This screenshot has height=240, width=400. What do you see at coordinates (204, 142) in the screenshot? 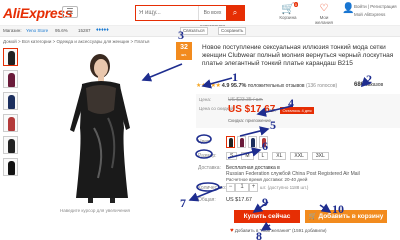
I see `color-label: Цвет:` at bounding box center [204, 142].